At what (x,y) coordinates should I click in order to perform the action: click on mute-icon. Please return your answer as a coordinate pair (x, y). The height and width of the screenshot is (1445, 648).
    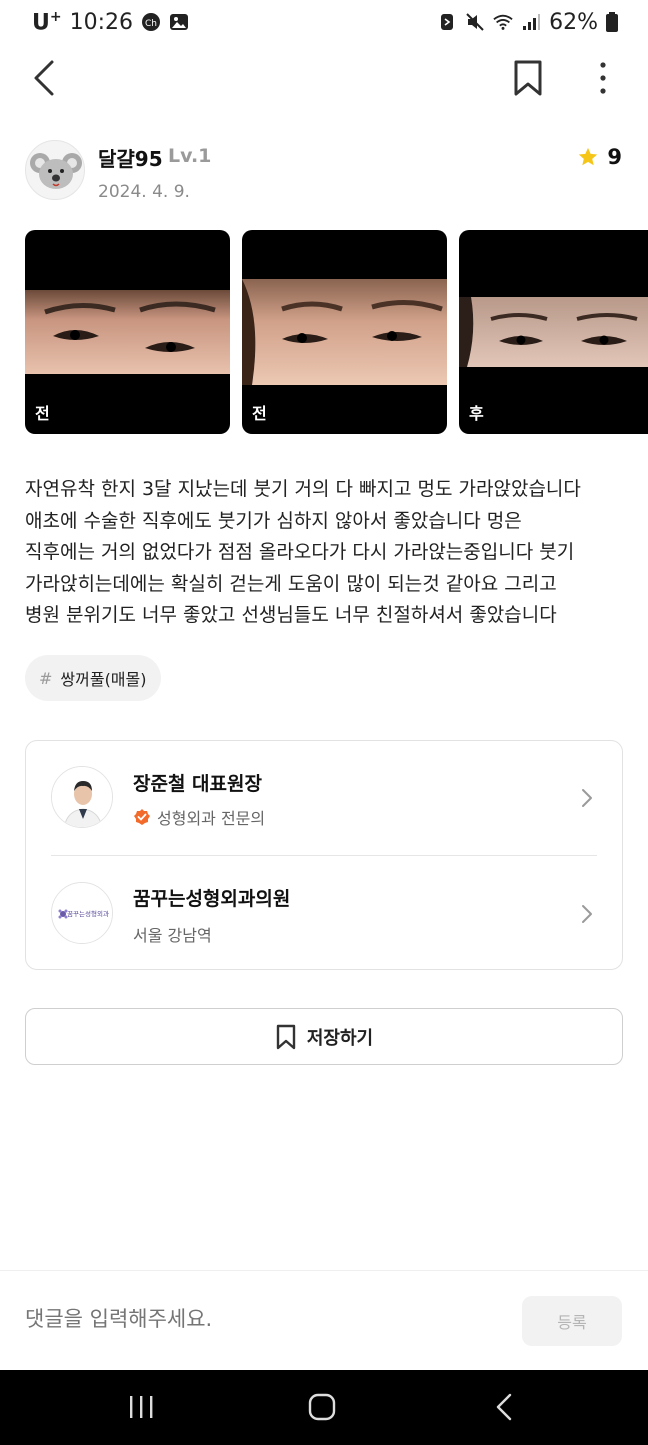
    Looking at the image, I should click on (475, 22).